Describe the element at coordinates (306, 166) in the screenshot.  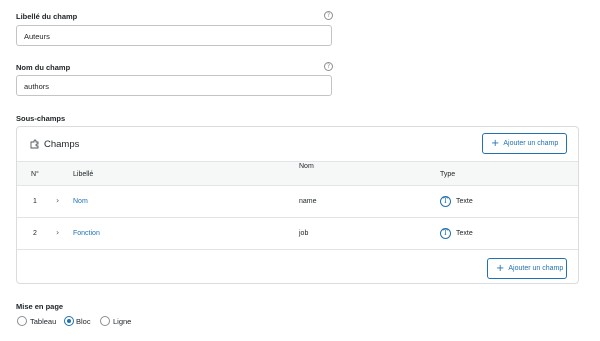
I see `column-name: Nom` at that location.